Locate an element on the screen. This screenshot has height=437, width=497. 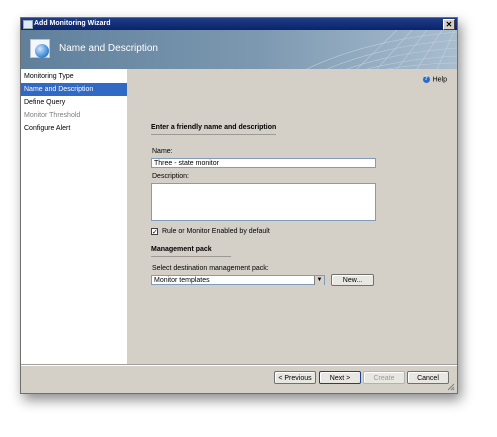
wizard-banner: Name and Description is located at coordinates (239, 49).